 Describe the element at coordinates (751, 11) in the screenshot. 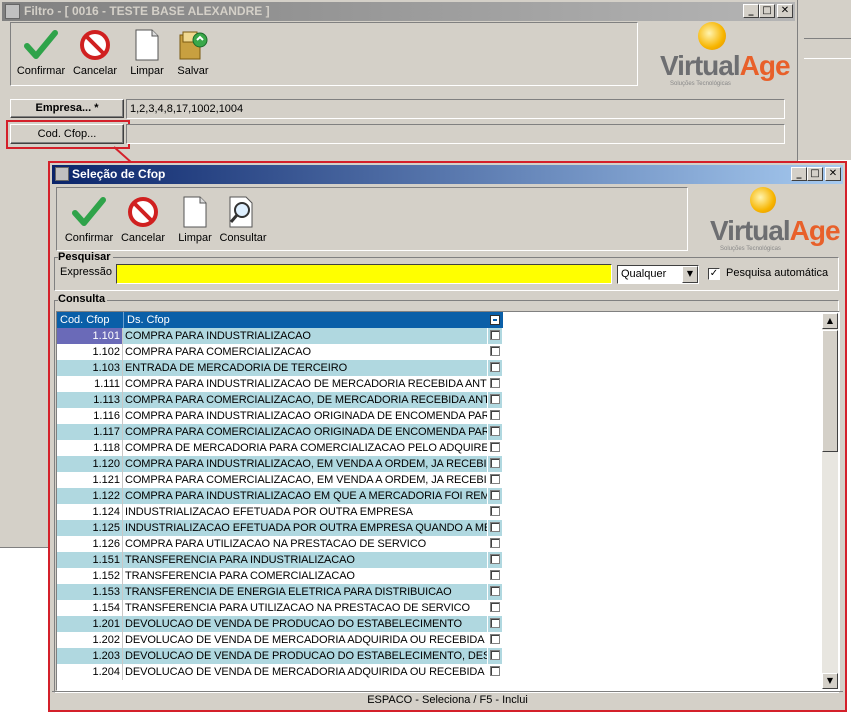

I see `minimize-icon: _` at that location.